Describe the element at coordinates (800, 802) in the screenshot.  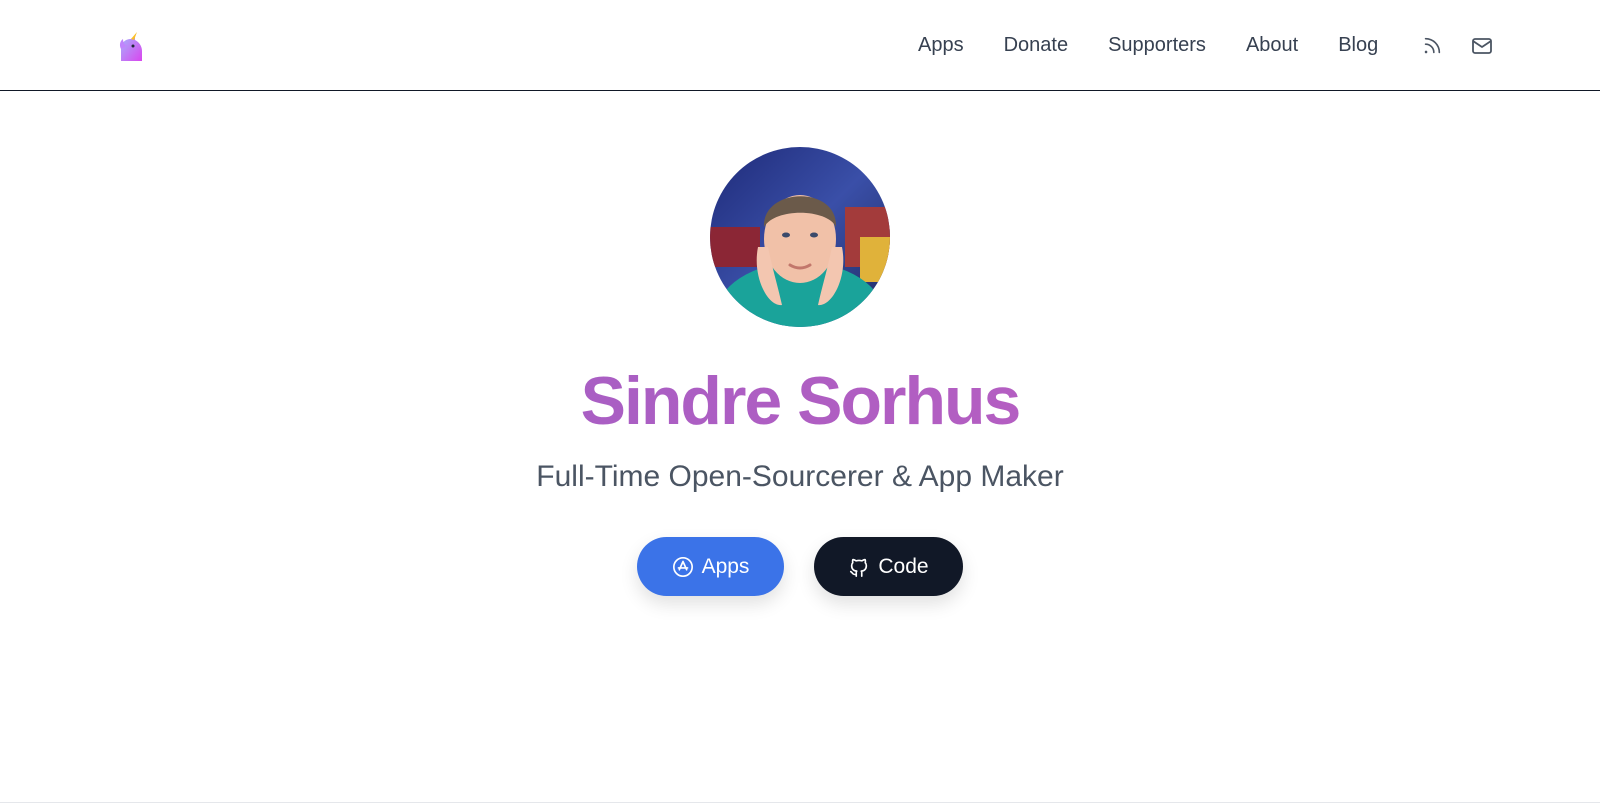
I see `divider` at that location.